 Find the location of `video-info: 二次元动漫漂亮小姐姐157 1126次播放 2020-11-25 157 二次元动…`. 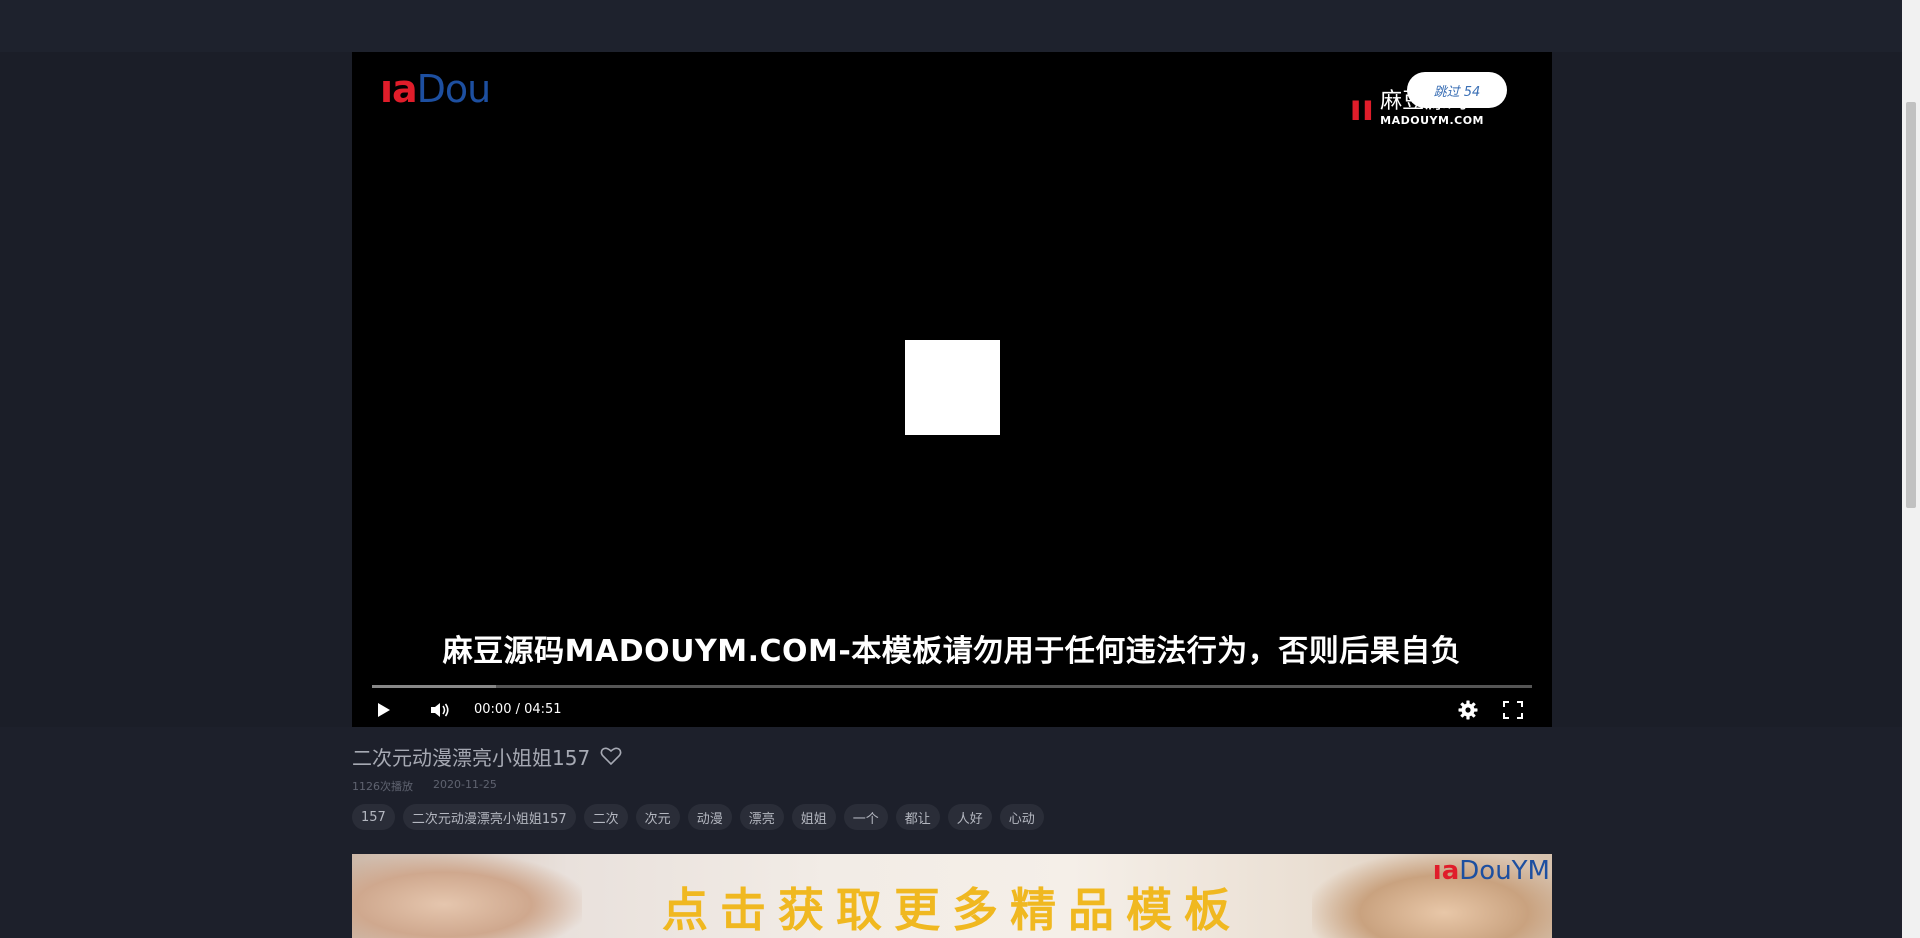

video-info: 二次元动漫漂亮小姐姐157 1126次播放 2020-11-25 157 二次元动… is located at coordinates (952, 785).